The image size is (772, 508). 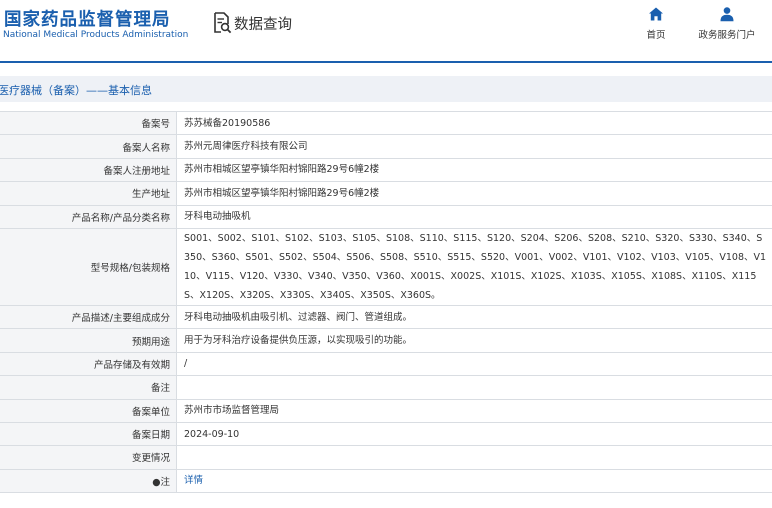 What do you see at coordinates (474, 410) in the screenshot?
I see `row-value: 苏州市市场监督管理局` at bounding box center [474, 410].